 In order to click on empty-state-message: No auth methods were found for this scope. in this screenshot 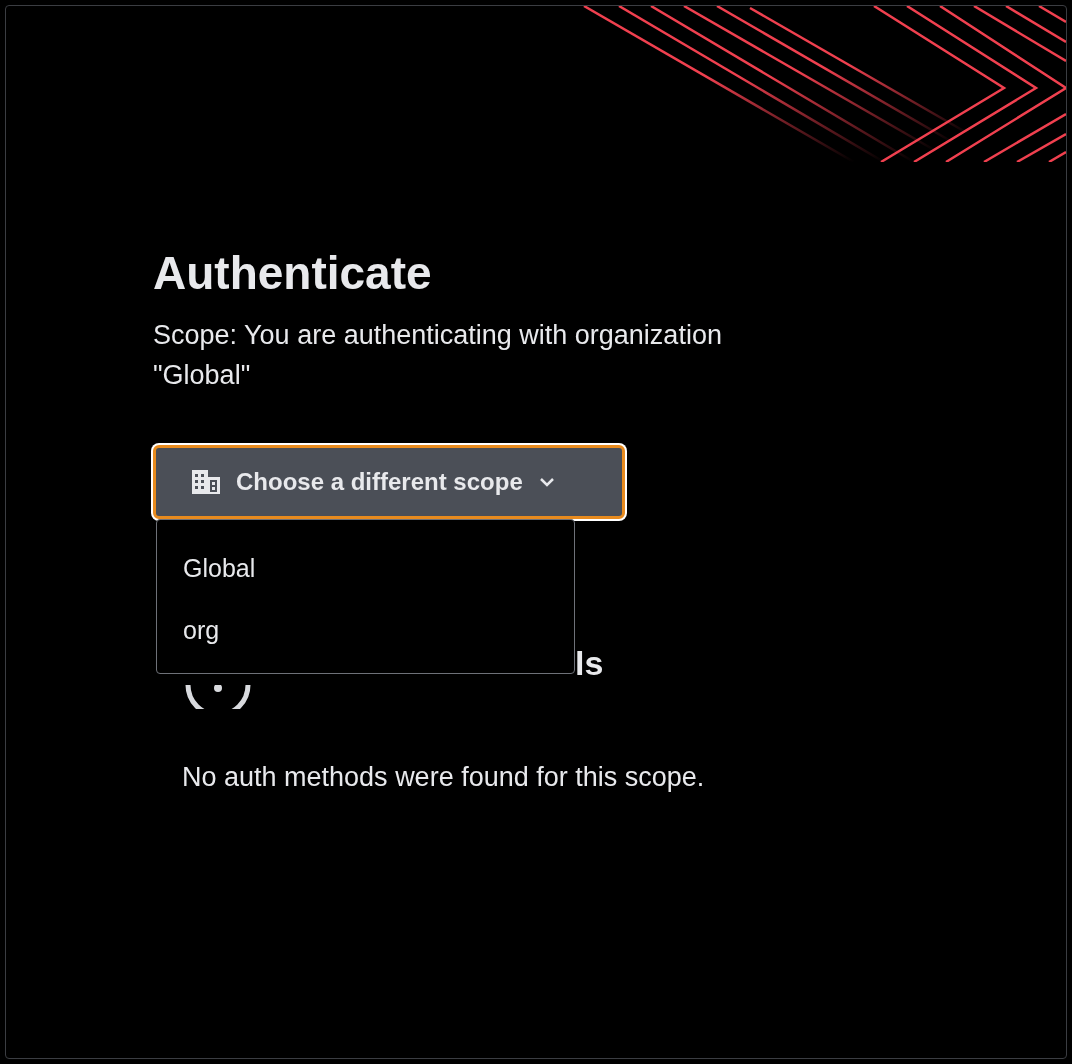, I will do `click(444, 778)`.